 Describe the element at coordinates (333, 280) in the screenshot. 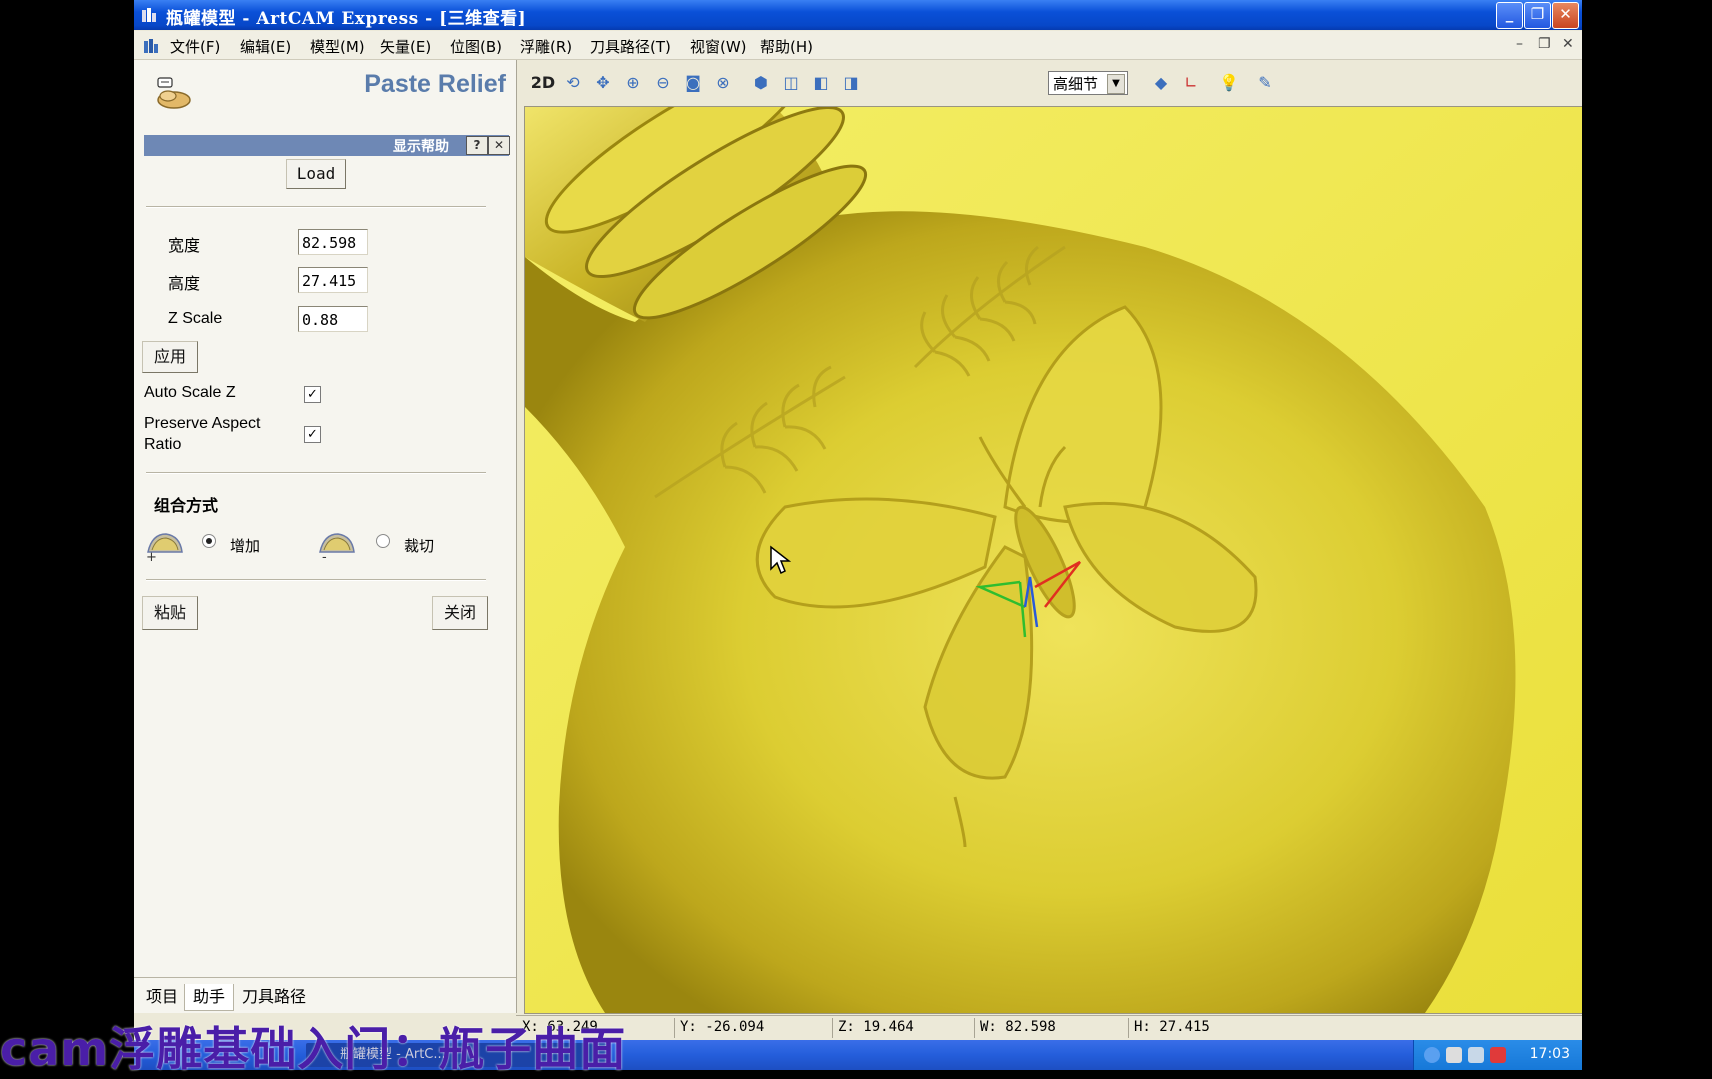

I see `height-field: 27.415` at that location.